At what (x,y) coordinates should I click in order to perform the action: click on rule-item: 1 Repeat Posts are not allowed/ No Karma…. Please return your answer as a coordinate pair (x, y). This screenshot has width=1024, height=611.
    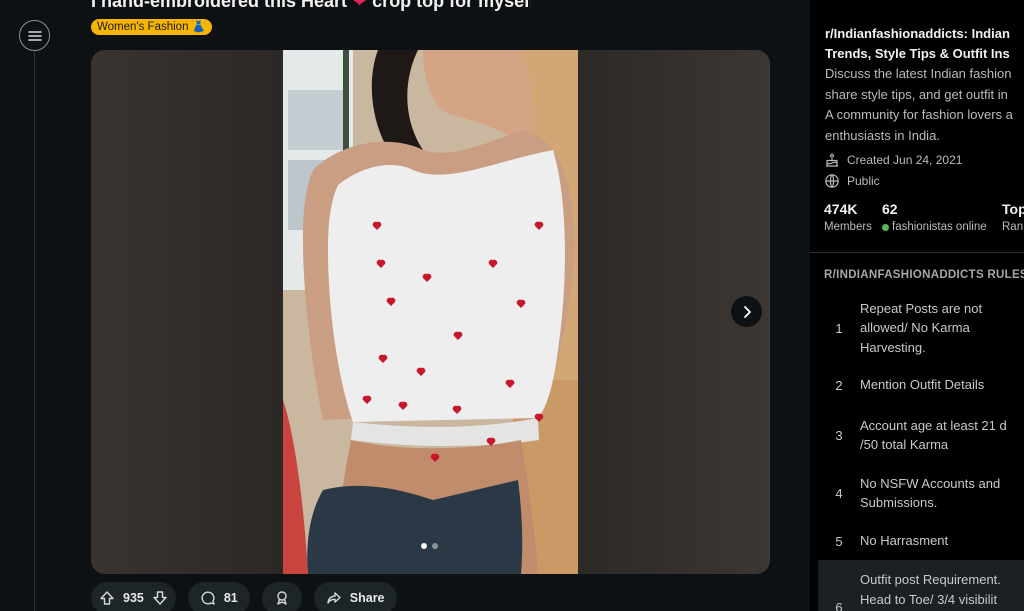
    Looking at the image, I should click on (921, 328).